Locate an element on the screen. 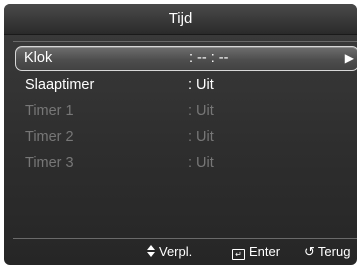 This screenshot has height=269, width=357. enter-hint: ↵ Enter is located at coordinates (256, 252).